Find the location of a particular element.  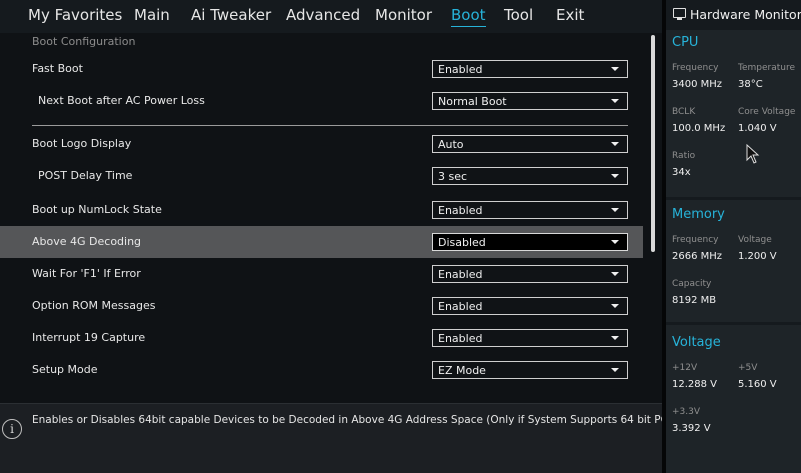

memory-frequency-value: 2666 MHz is located at coordinates (697, 256).